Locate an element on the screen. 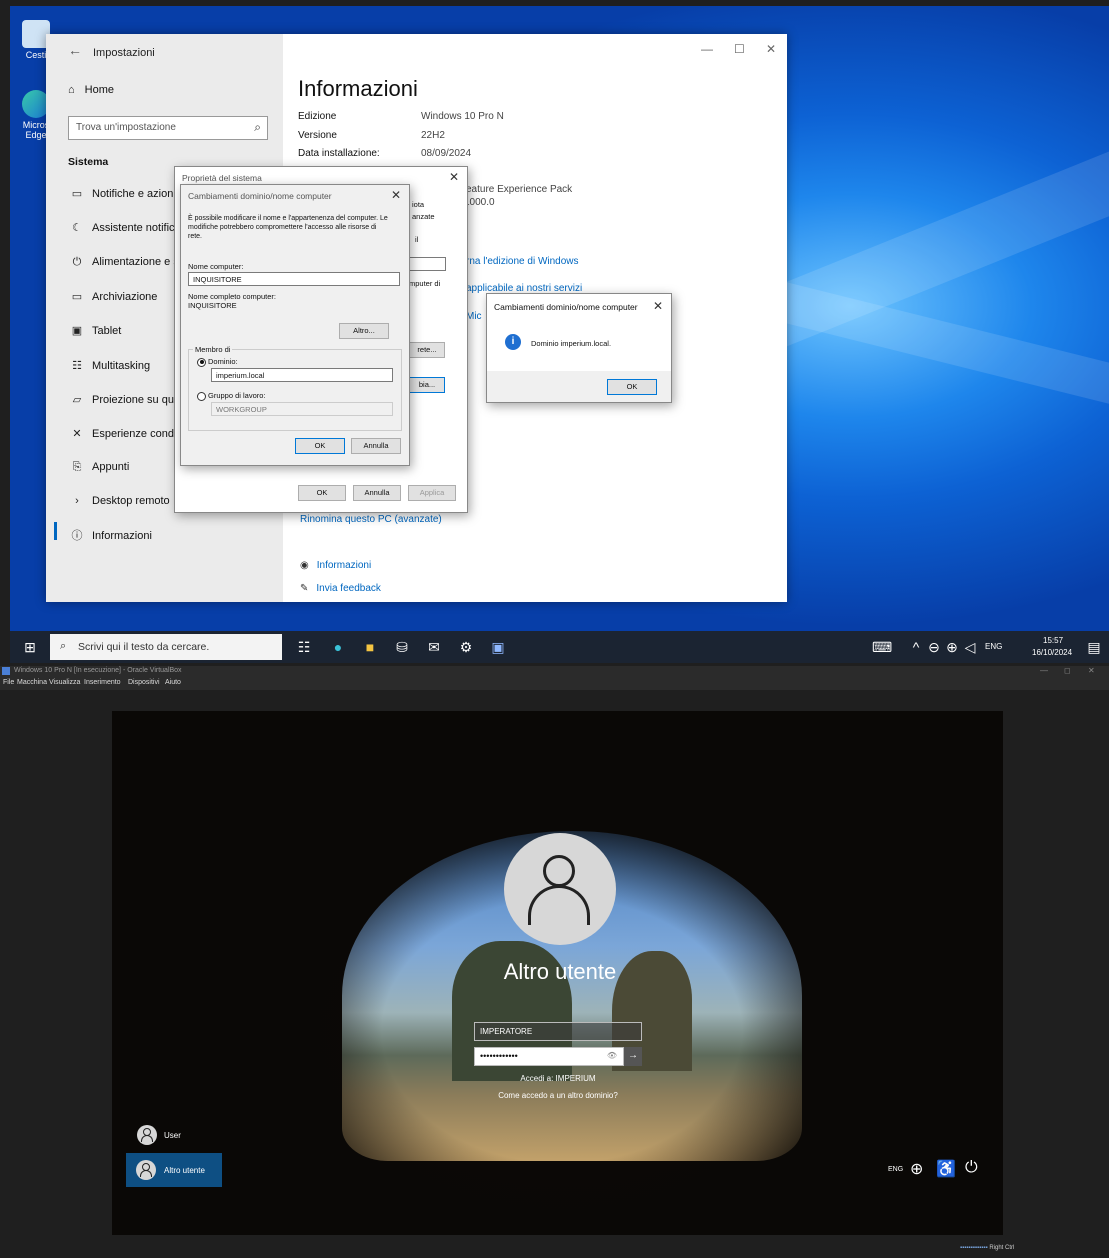 Image resolution: width=1109 pixels, height=1258 pixels. projection-icon: ▱ is located at coordinates (77, 400).